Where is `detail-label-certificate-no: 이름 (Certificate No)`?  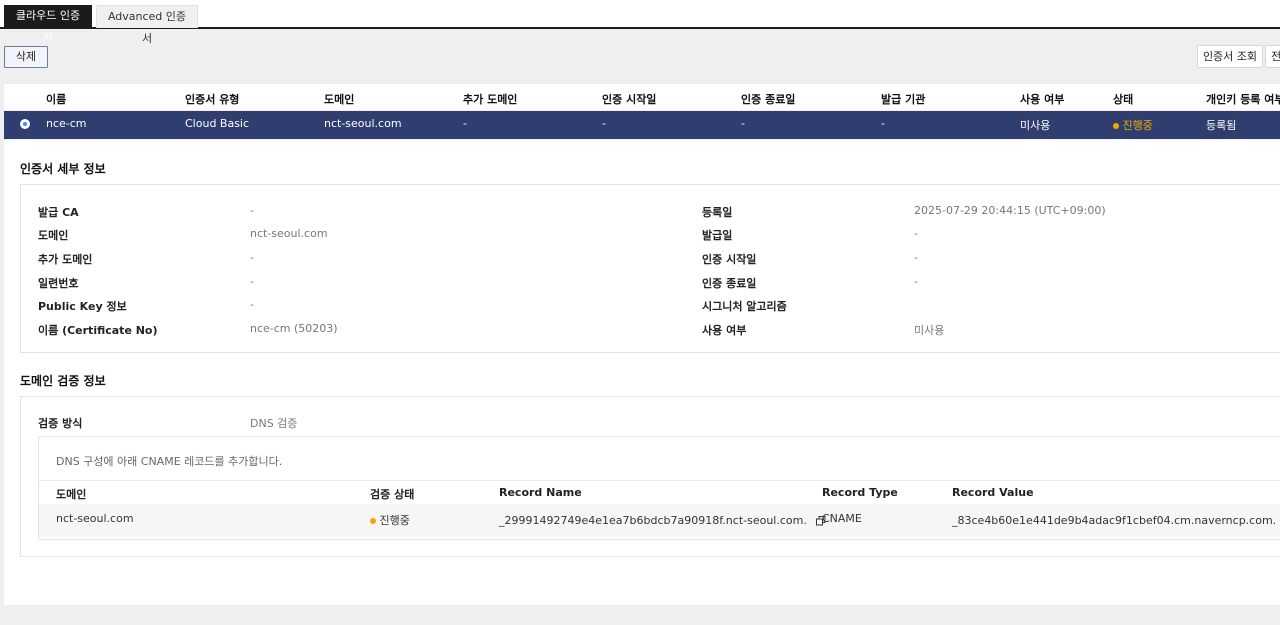 detail-label-certificate-no: 이름 (Certificate No) is located at coordinates (98, 330).